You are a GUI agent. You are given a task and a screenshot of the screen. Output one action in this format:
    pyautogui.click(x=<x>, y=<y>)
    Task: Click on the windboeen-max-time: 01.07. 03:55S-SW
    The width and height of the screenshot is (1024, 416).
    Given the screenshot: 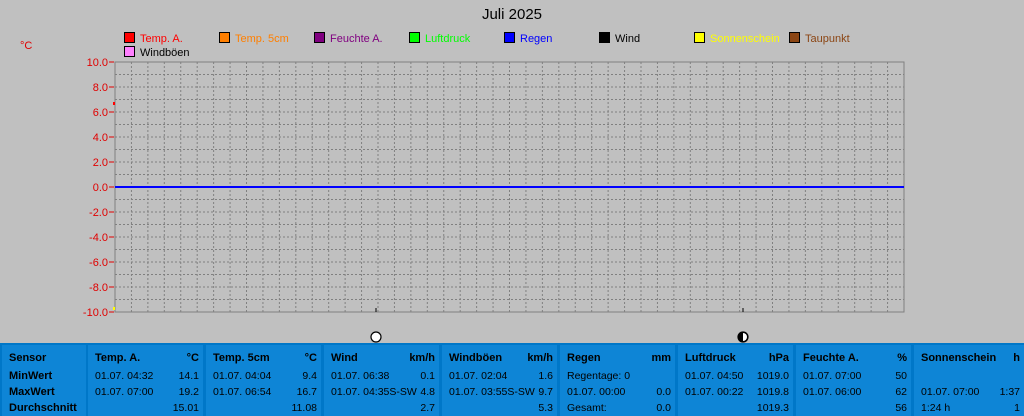 What is the action you would take?
    pyautogui.click(x=492, y=392)
    